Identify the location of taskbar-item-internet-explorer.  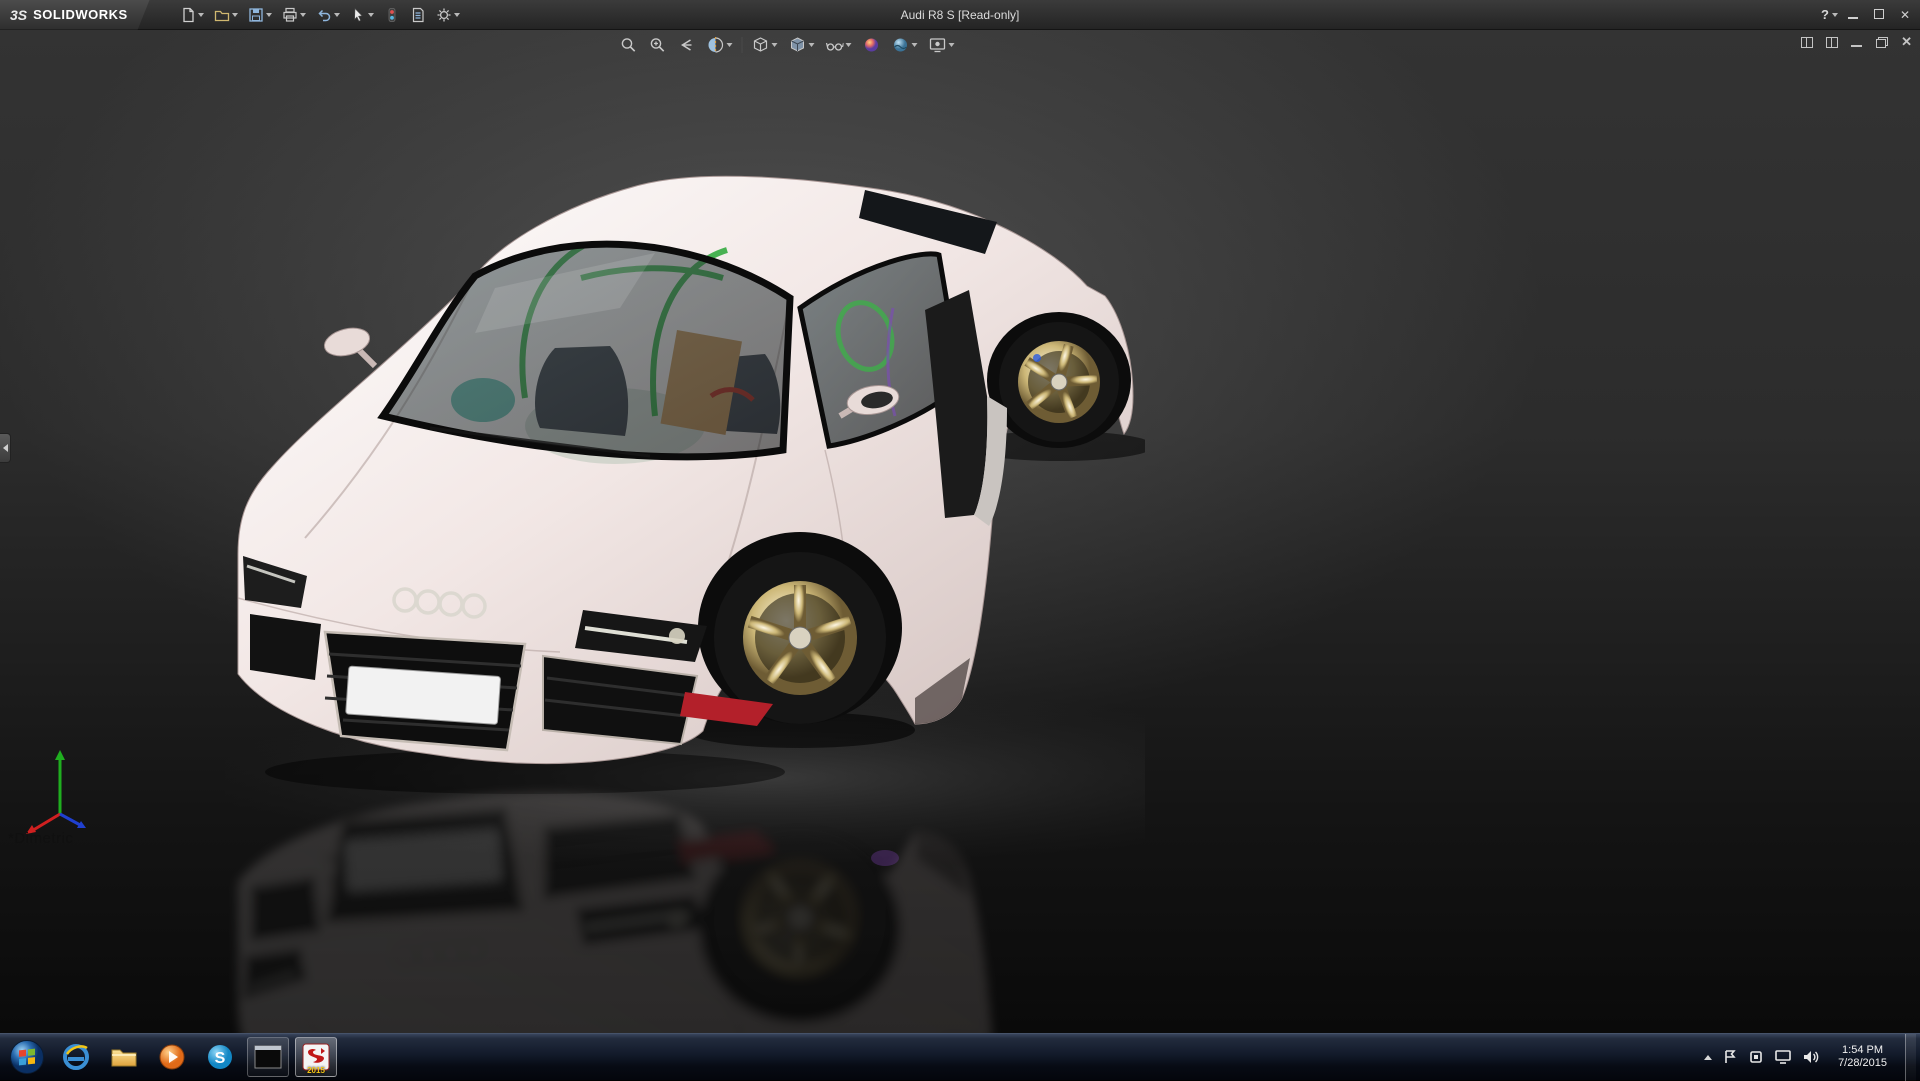
(76, 1057).